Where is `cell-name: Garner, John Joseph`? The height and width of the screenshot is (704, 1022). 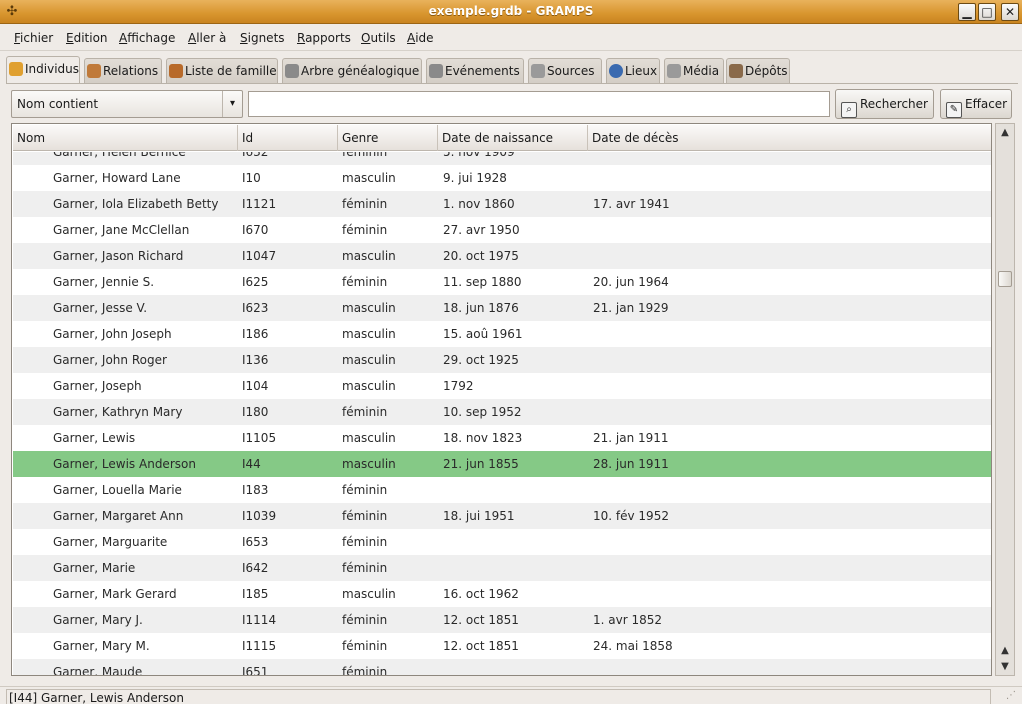 cell-name: Garner, John Joseph is located at coordinates (112, 334).